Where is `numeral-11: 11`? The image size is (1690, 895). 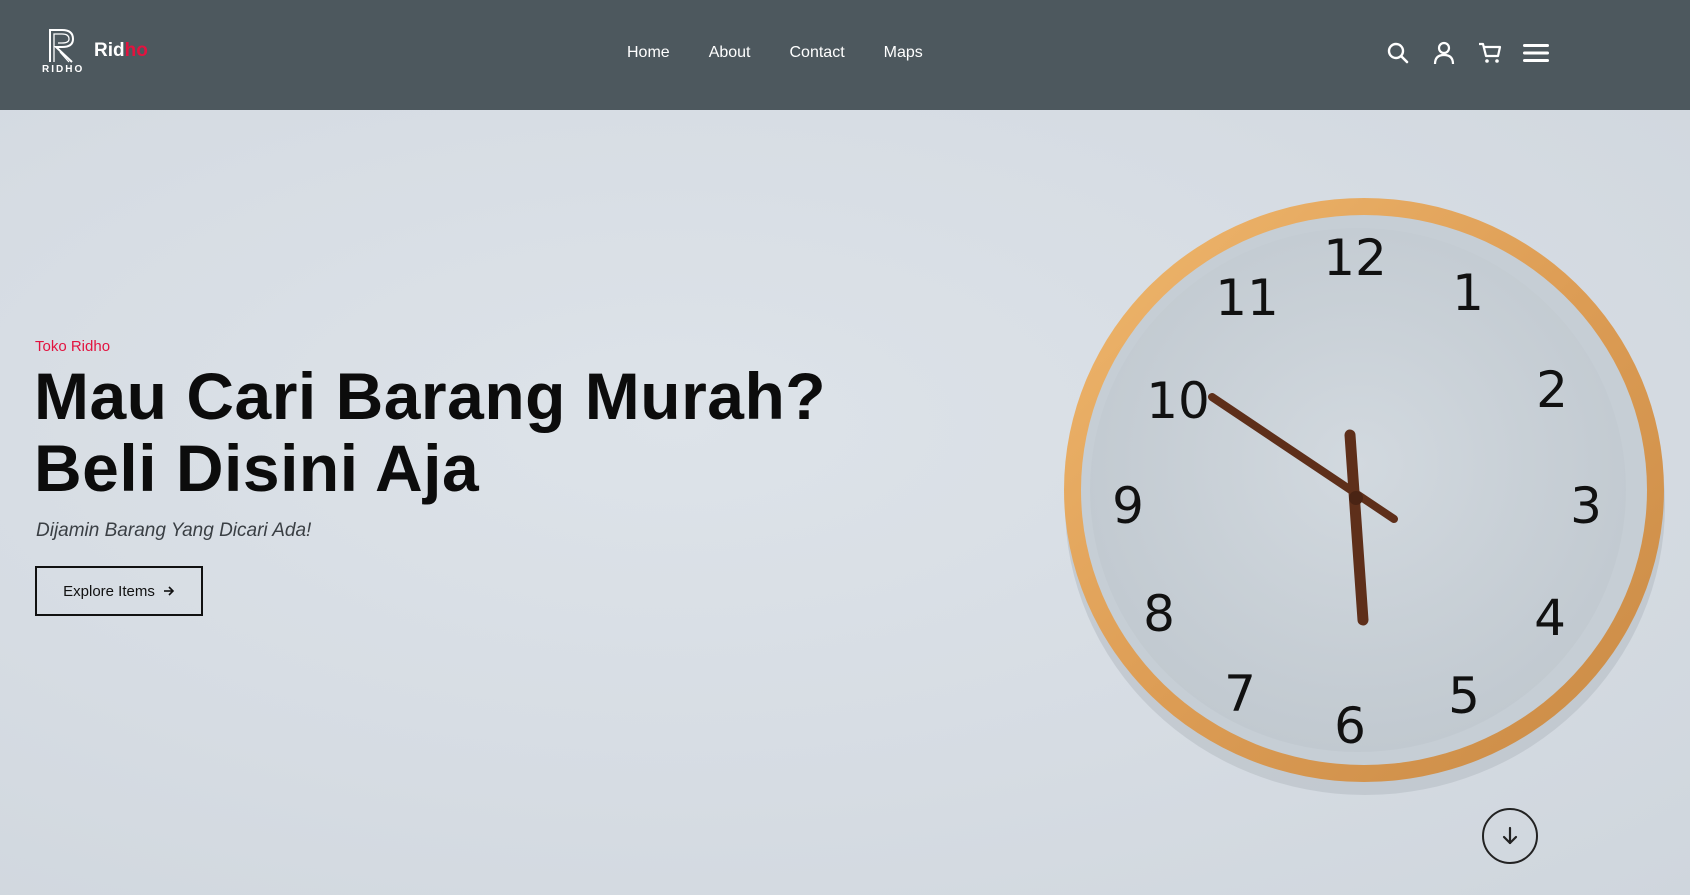
numeral-11: 11 is located at coordinates (1247, 298).